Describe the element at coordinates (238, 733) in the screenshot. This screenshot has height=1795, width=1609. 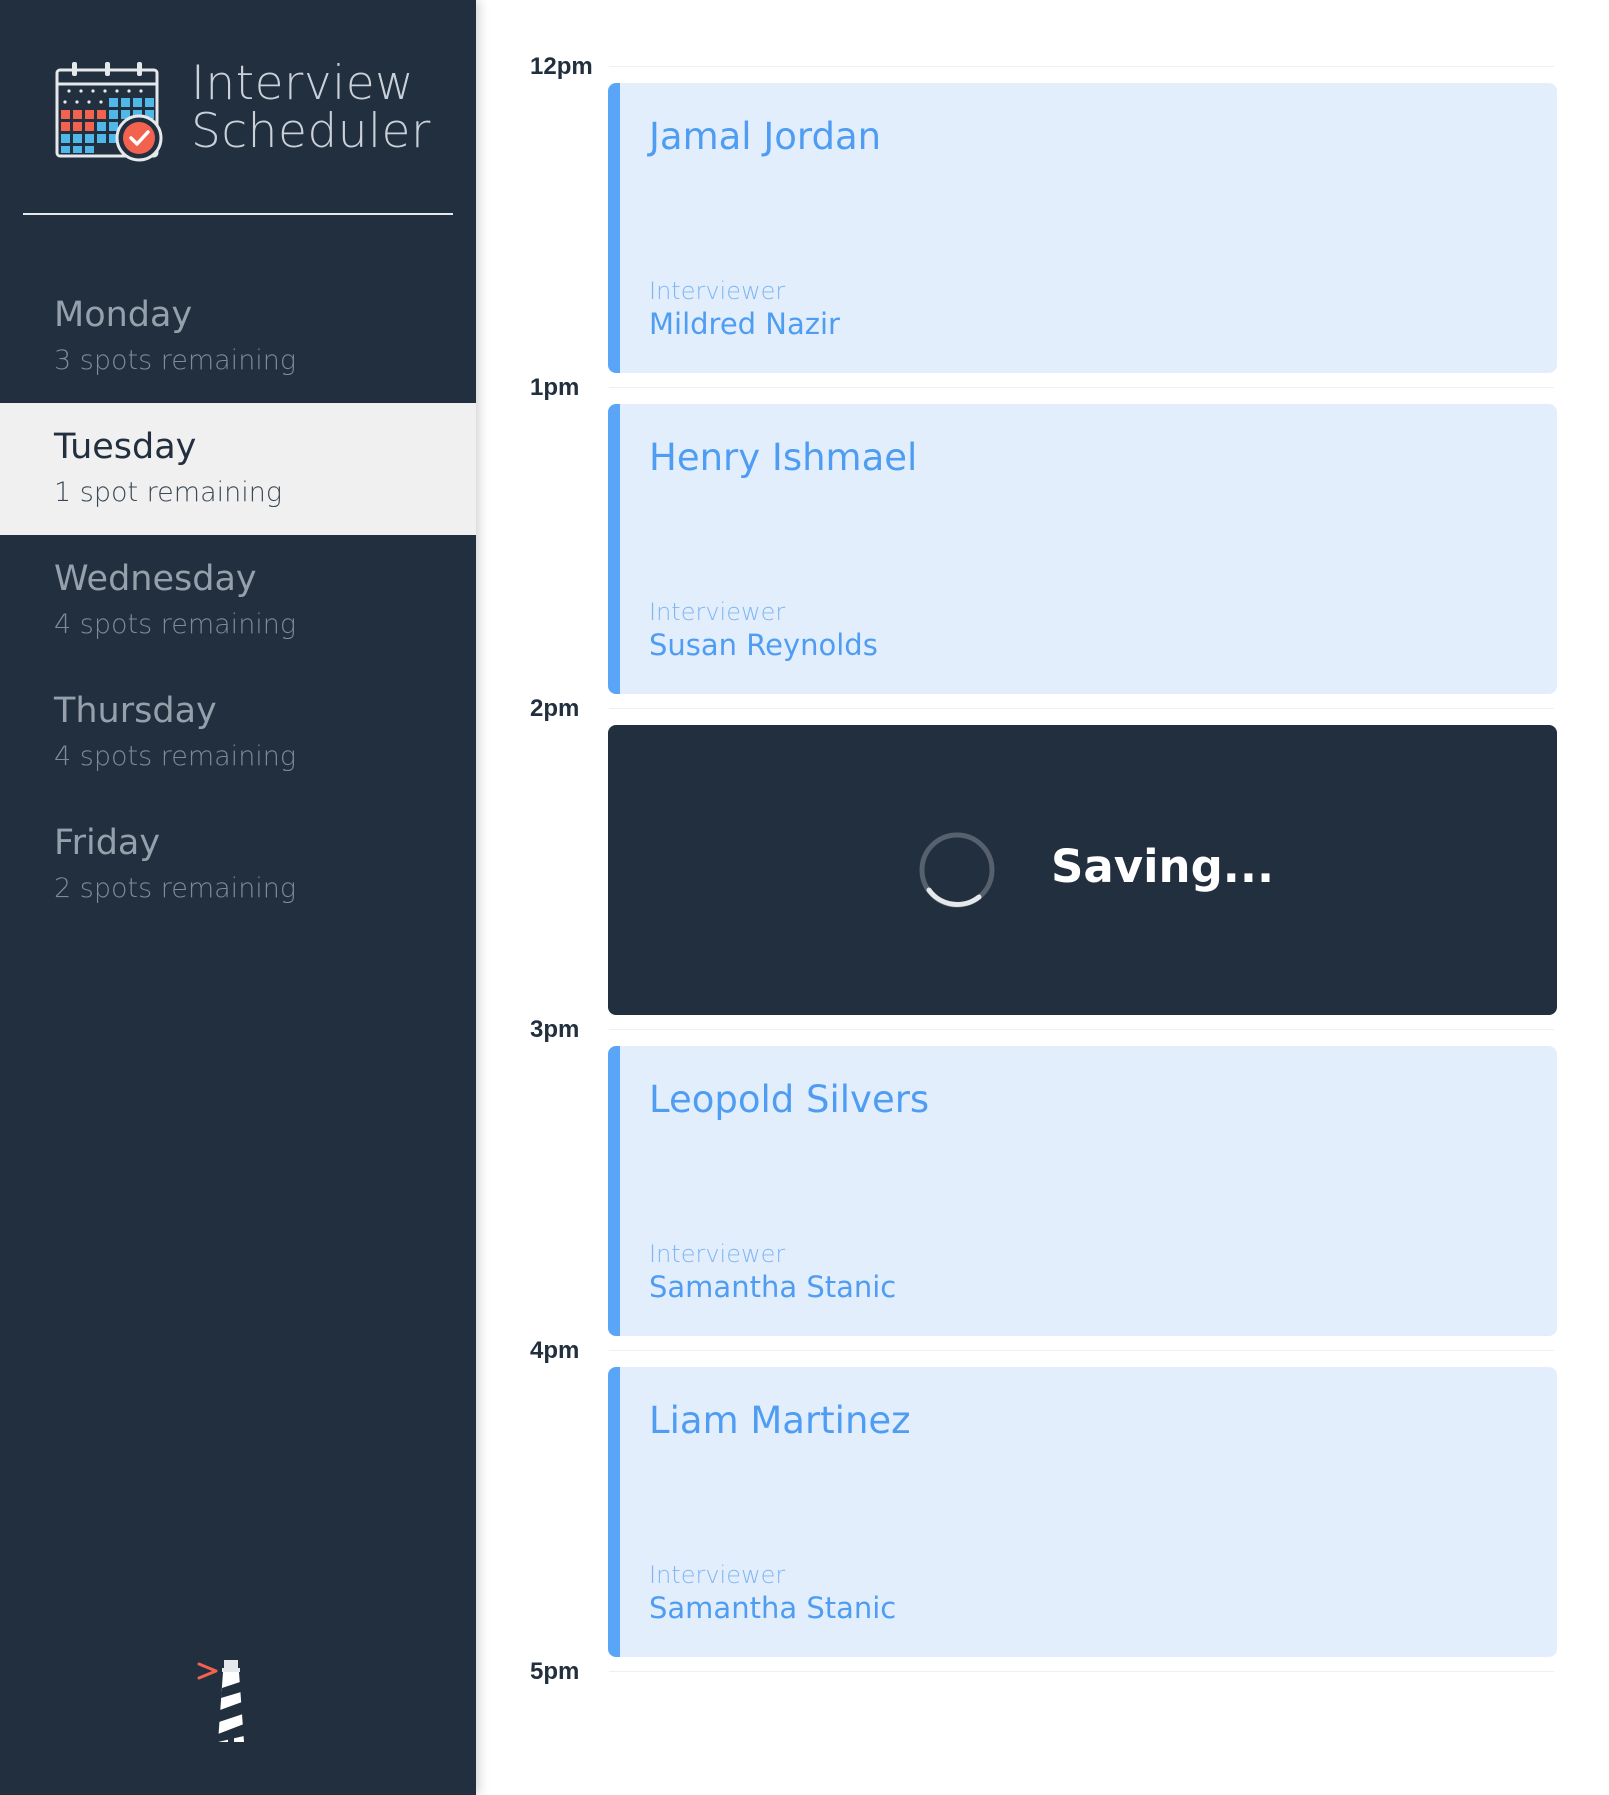
I see `day-item-thursday: Thursday 4 spots remaining` at that location.